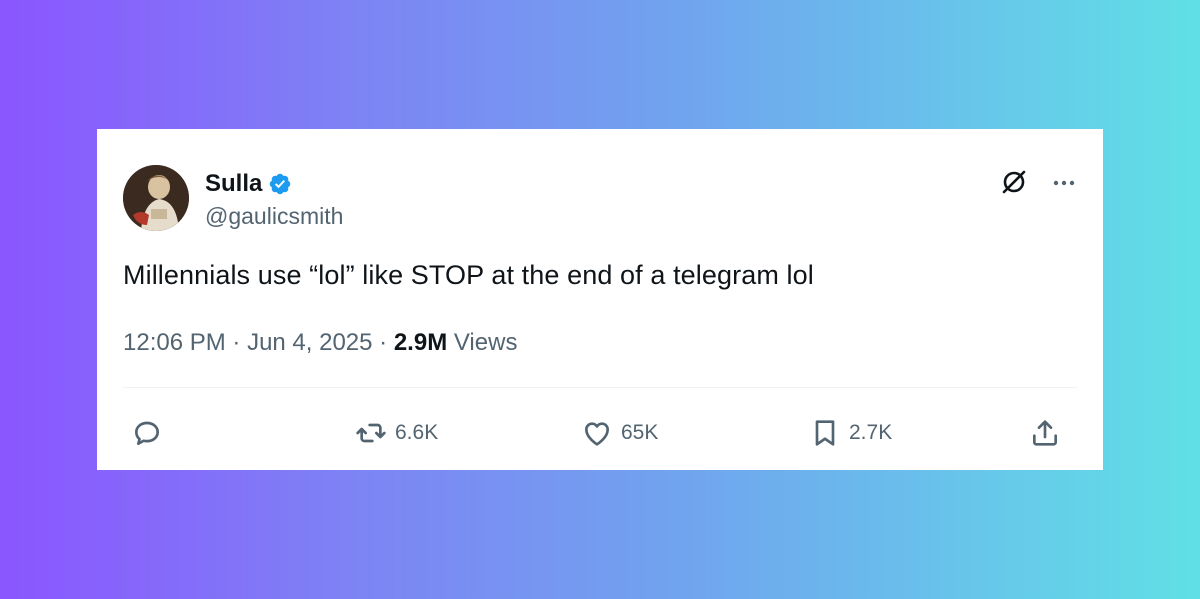 This screenshot has height=599, width=1200. Describe the element at coordinates (174, 343) in the screenshot. I see `tweet-time: 12:06 PM` at that location.